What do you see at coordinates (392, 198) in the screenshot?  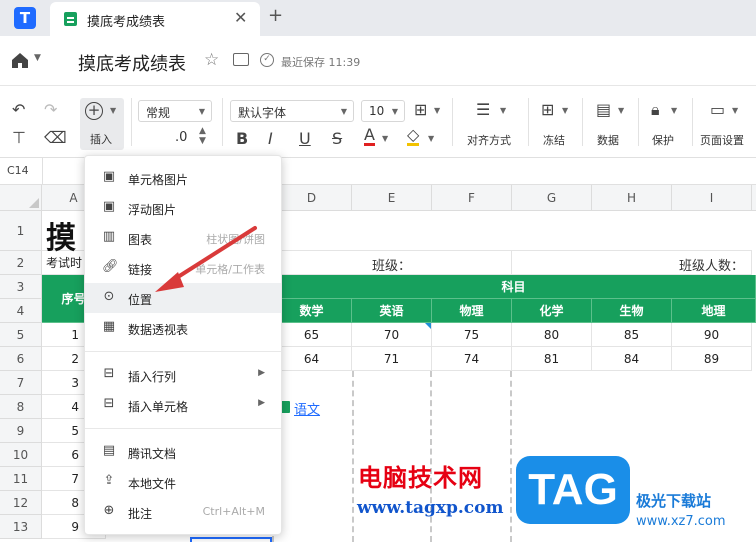 I see `column-header: E` at bounding box center [392, 198].